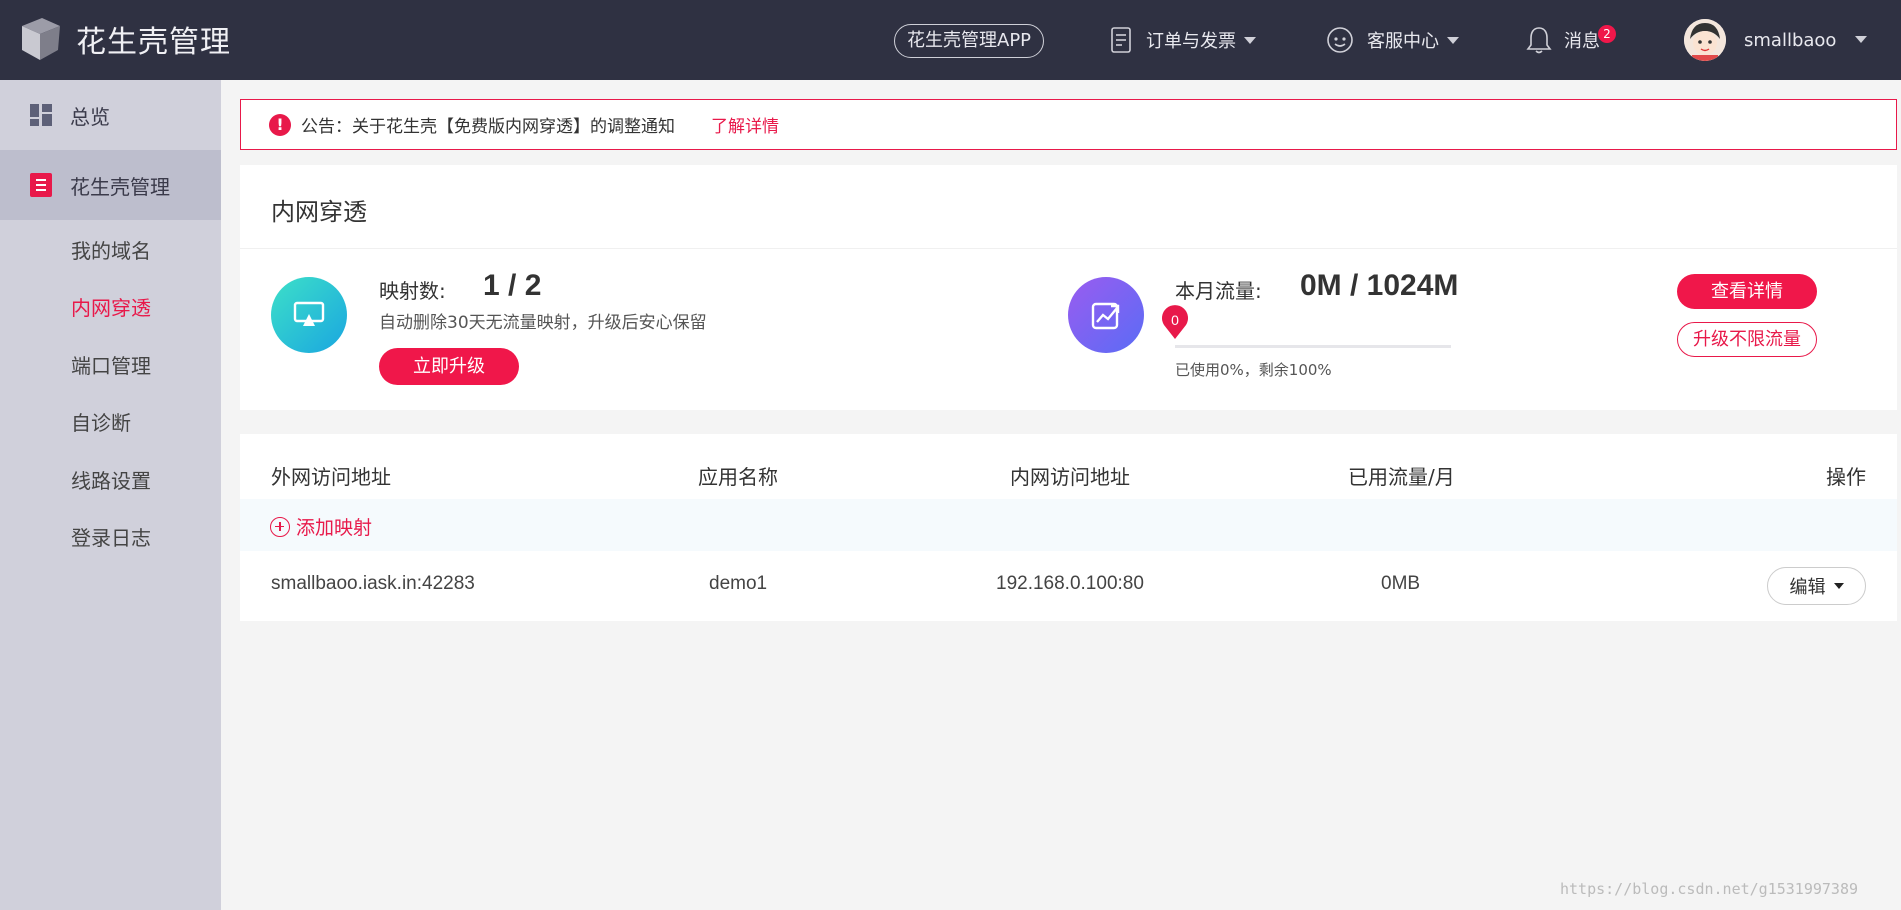 Image resolution: width=1901 pixels, height=910 pixels. I want to click on sidebar-item-routes: 线路设置, so click(111, 479).